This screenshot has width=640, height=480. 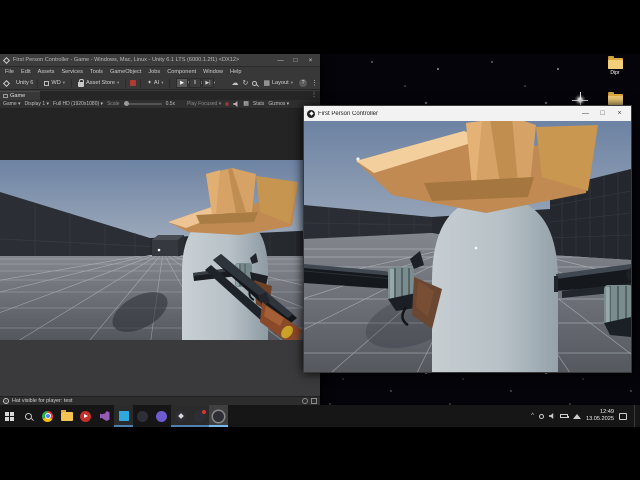 I want to click on account-dropdown: WD ▾, so click(x=54, y=83).